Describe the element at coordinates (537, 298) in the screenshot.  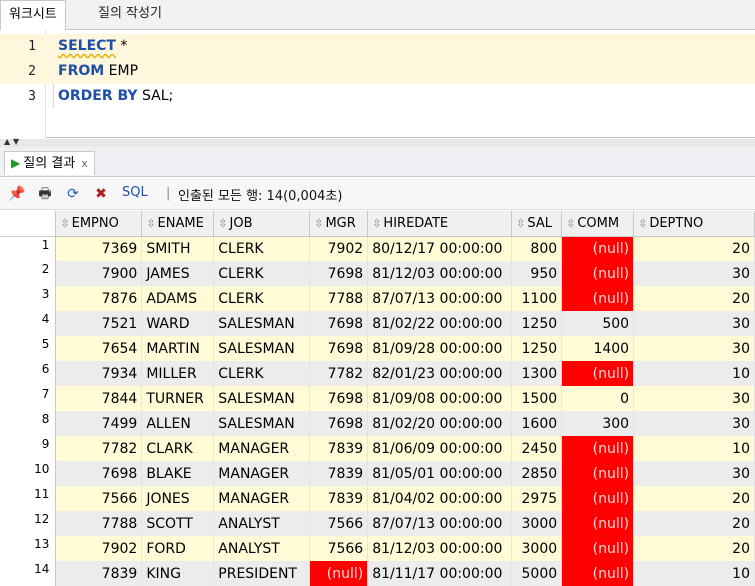
I see `cell-sal: 1100` at that location.